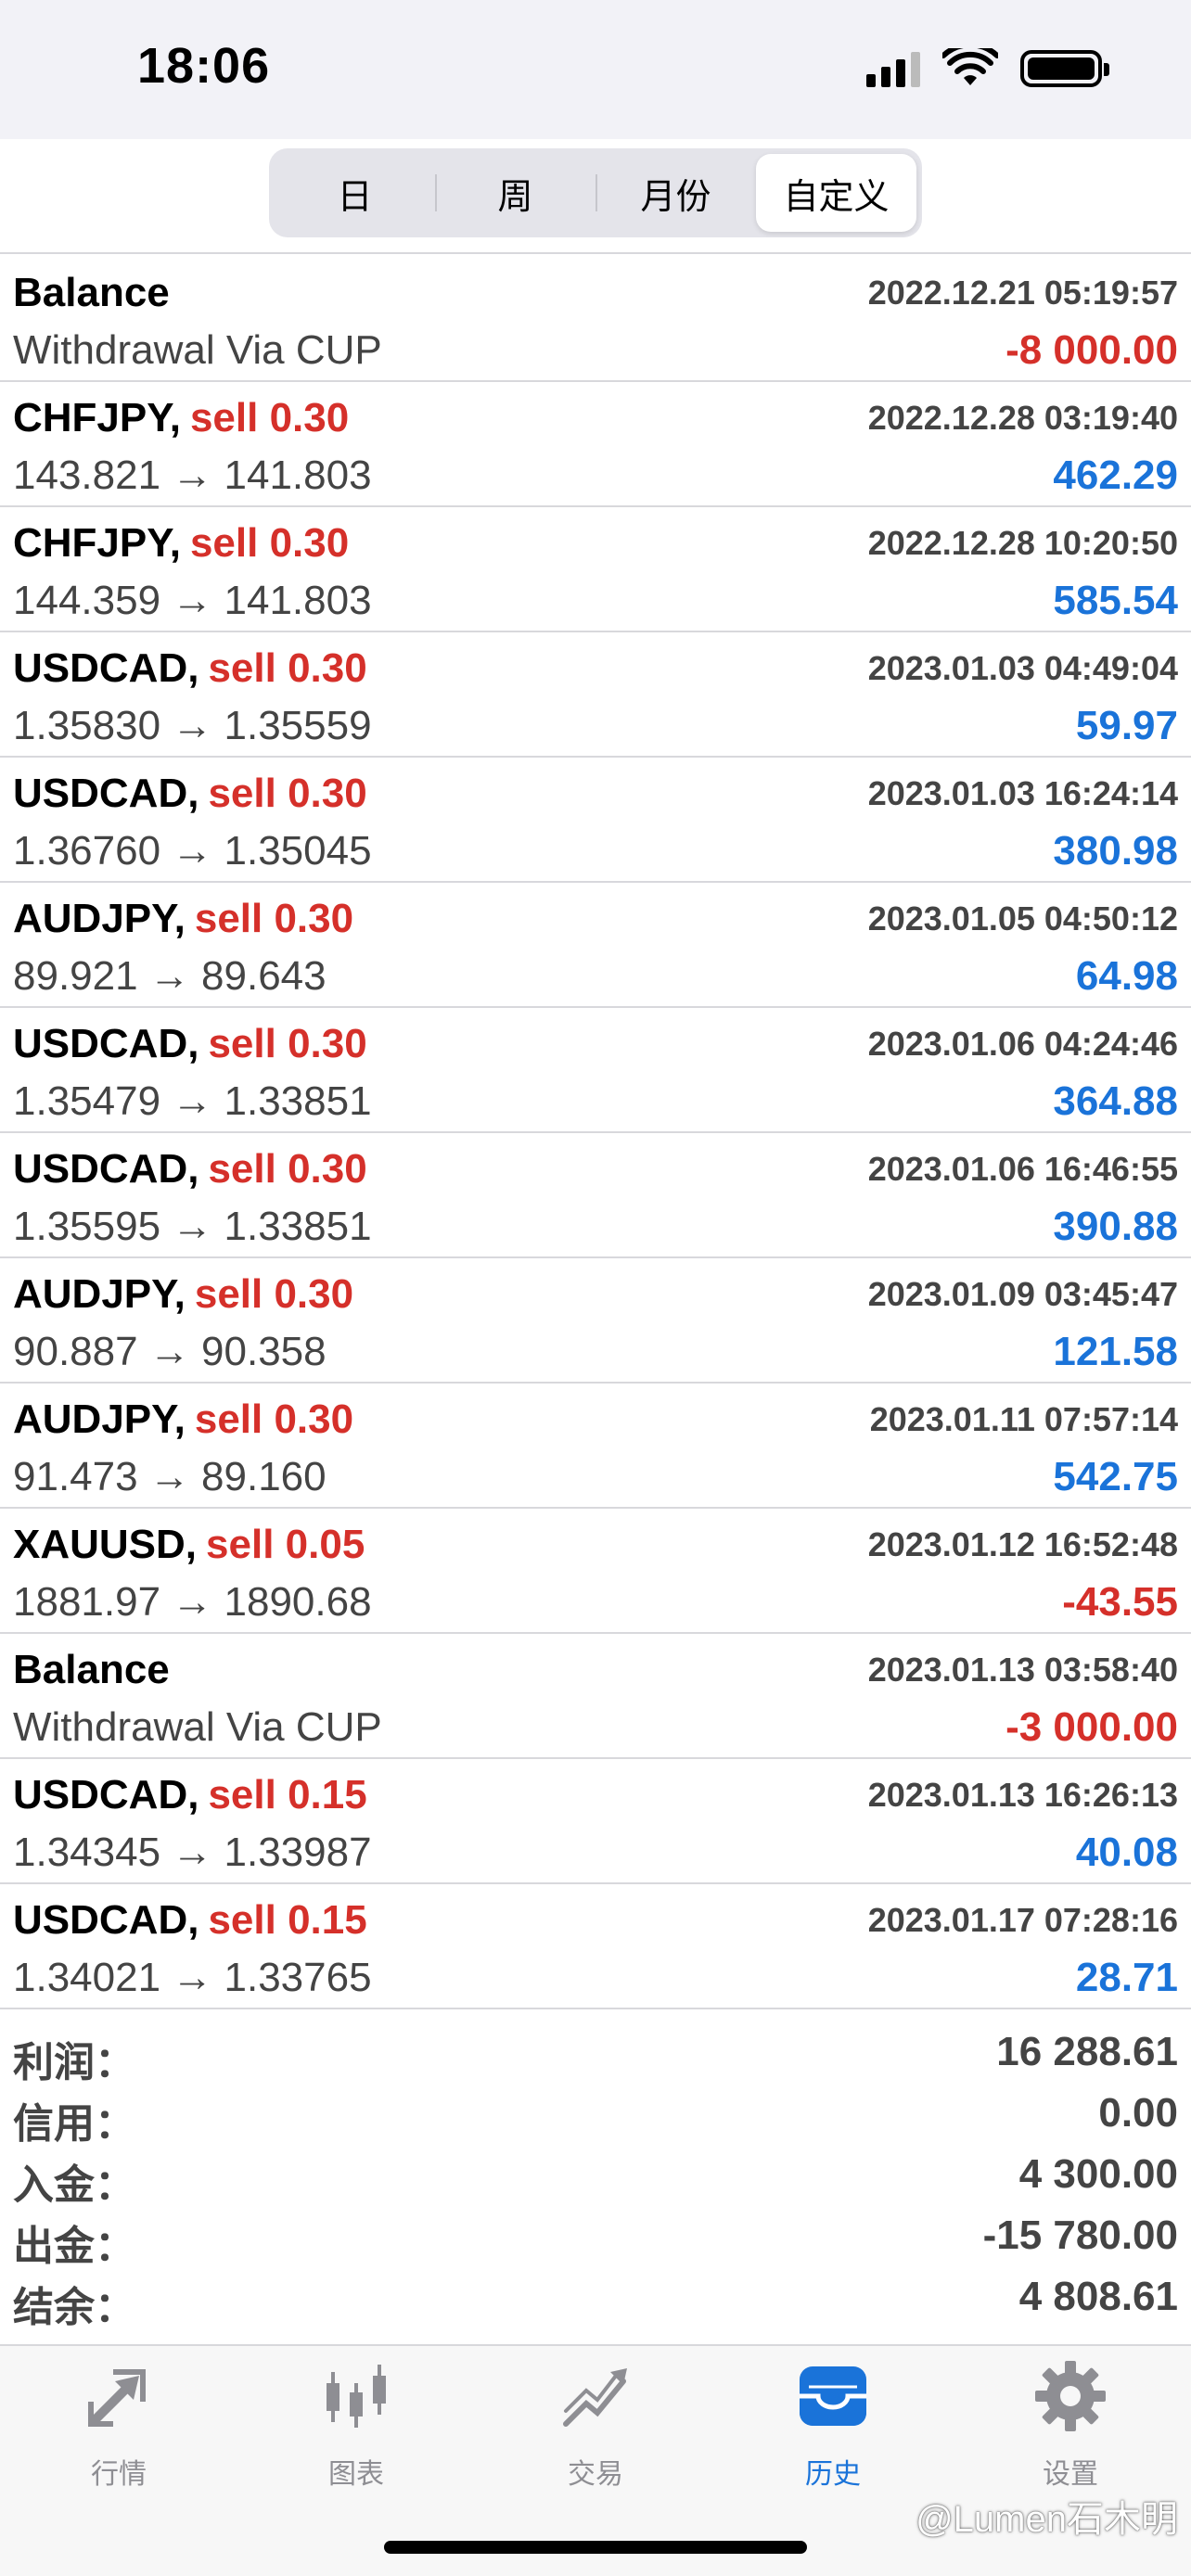 The width and height of the screenshot is (1191, 2576). I want to click on summary-value: 4 808.61, so click(1098, 2297).